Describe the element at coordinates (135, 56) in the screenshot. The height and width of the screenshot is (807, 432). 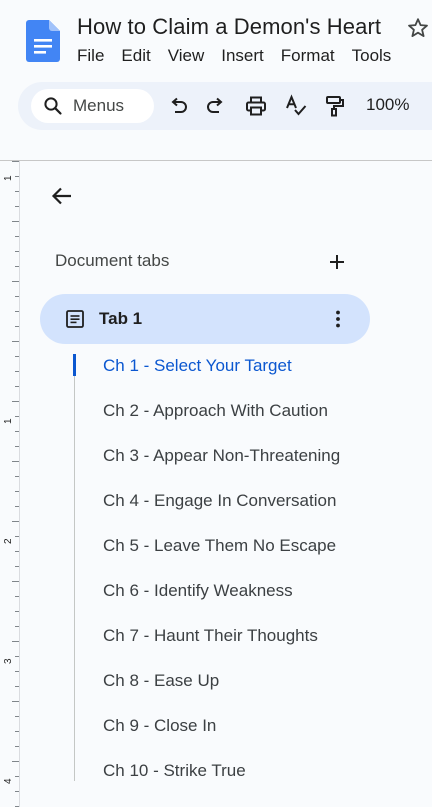
I see `menu-edit: Edit` at that location.